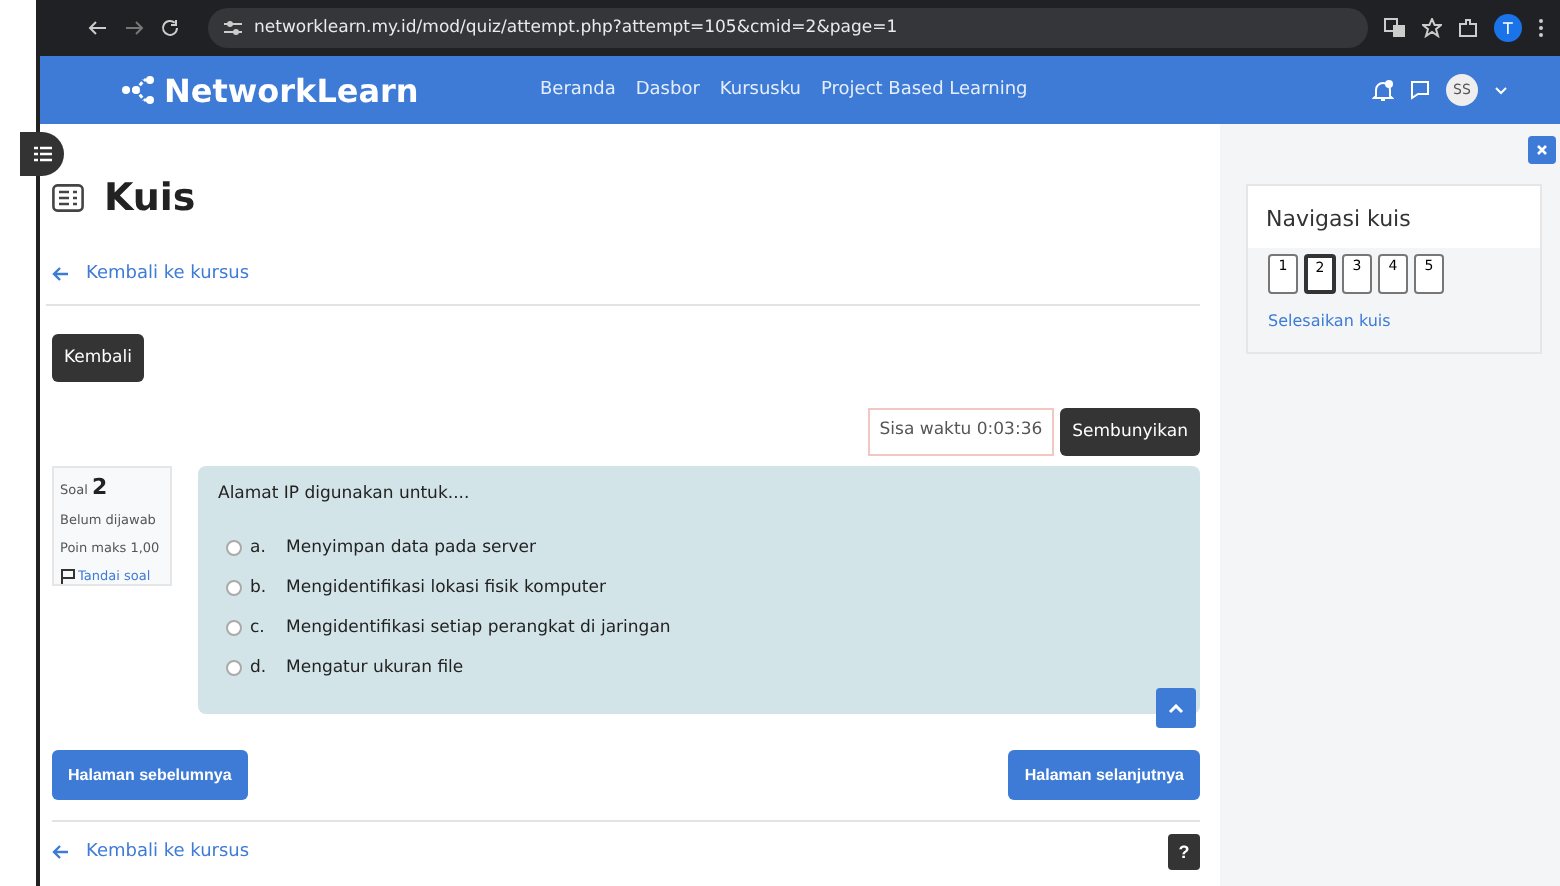  Describe the element at coordinates (1508, 28) in the screenshot. I see `profile-avatar: T` at that location.